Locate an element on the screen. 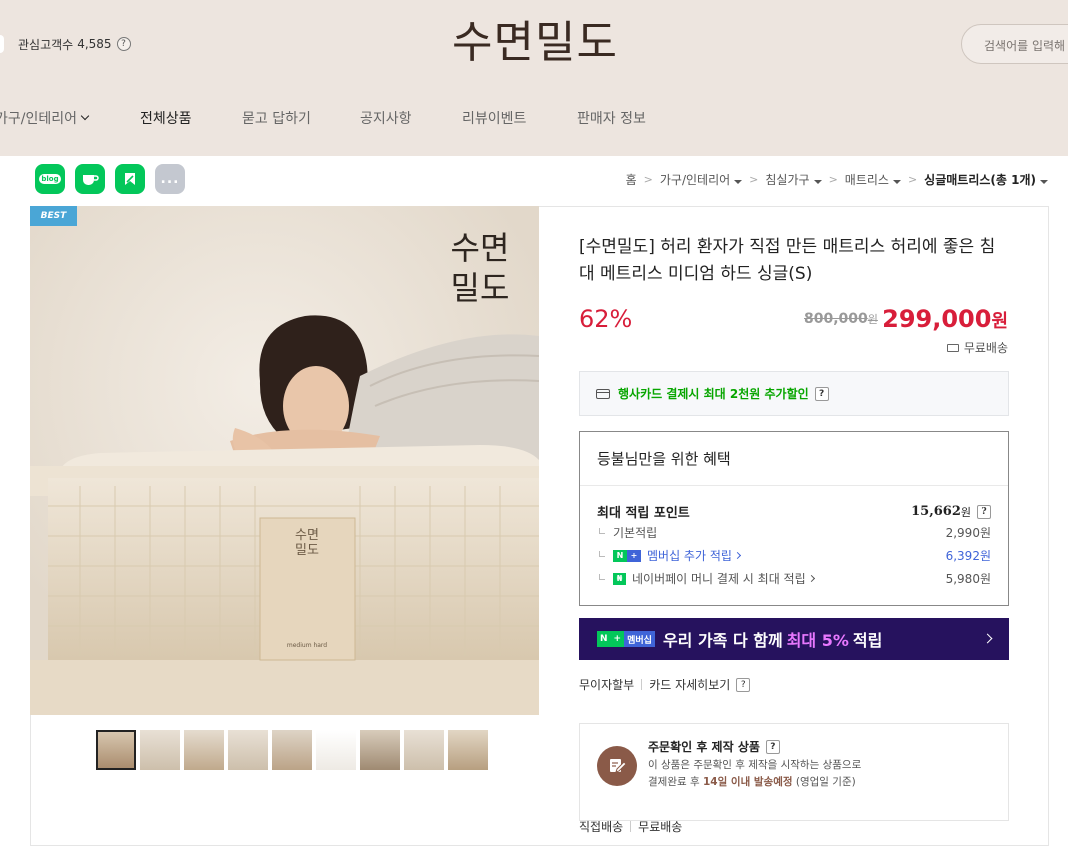  breadcrumb-furniture: 가구/인테리어 is located at coordinates (701, 179).